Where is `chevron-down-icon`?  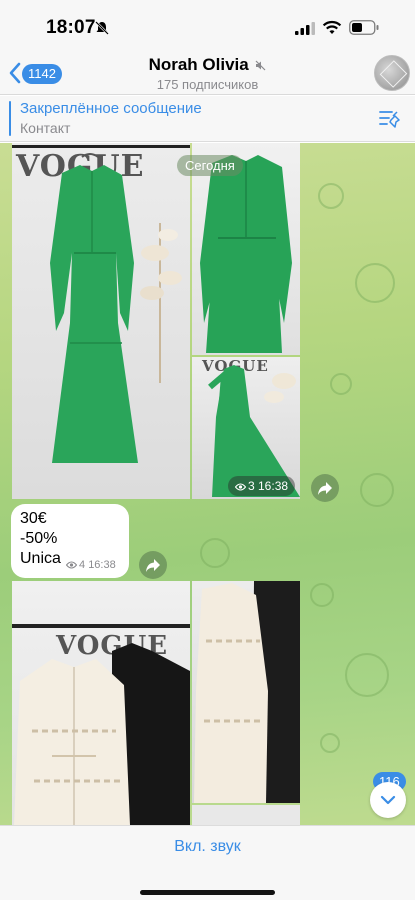 chevron-down-icon is located at coordinates (388, 800).